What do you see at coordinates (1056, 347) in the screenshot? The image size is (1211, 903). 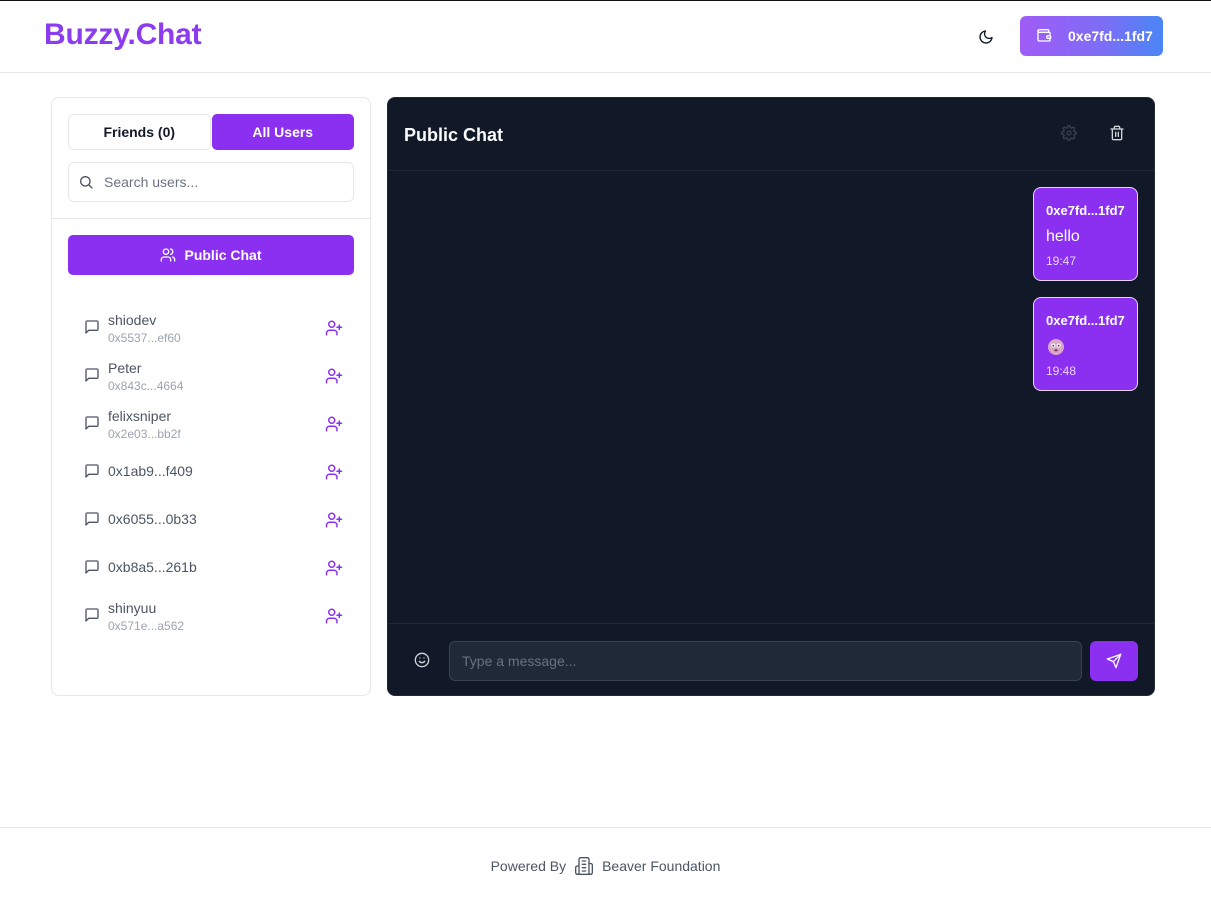 I see `face-emoji-icon` at bounding box center [1056, 347].